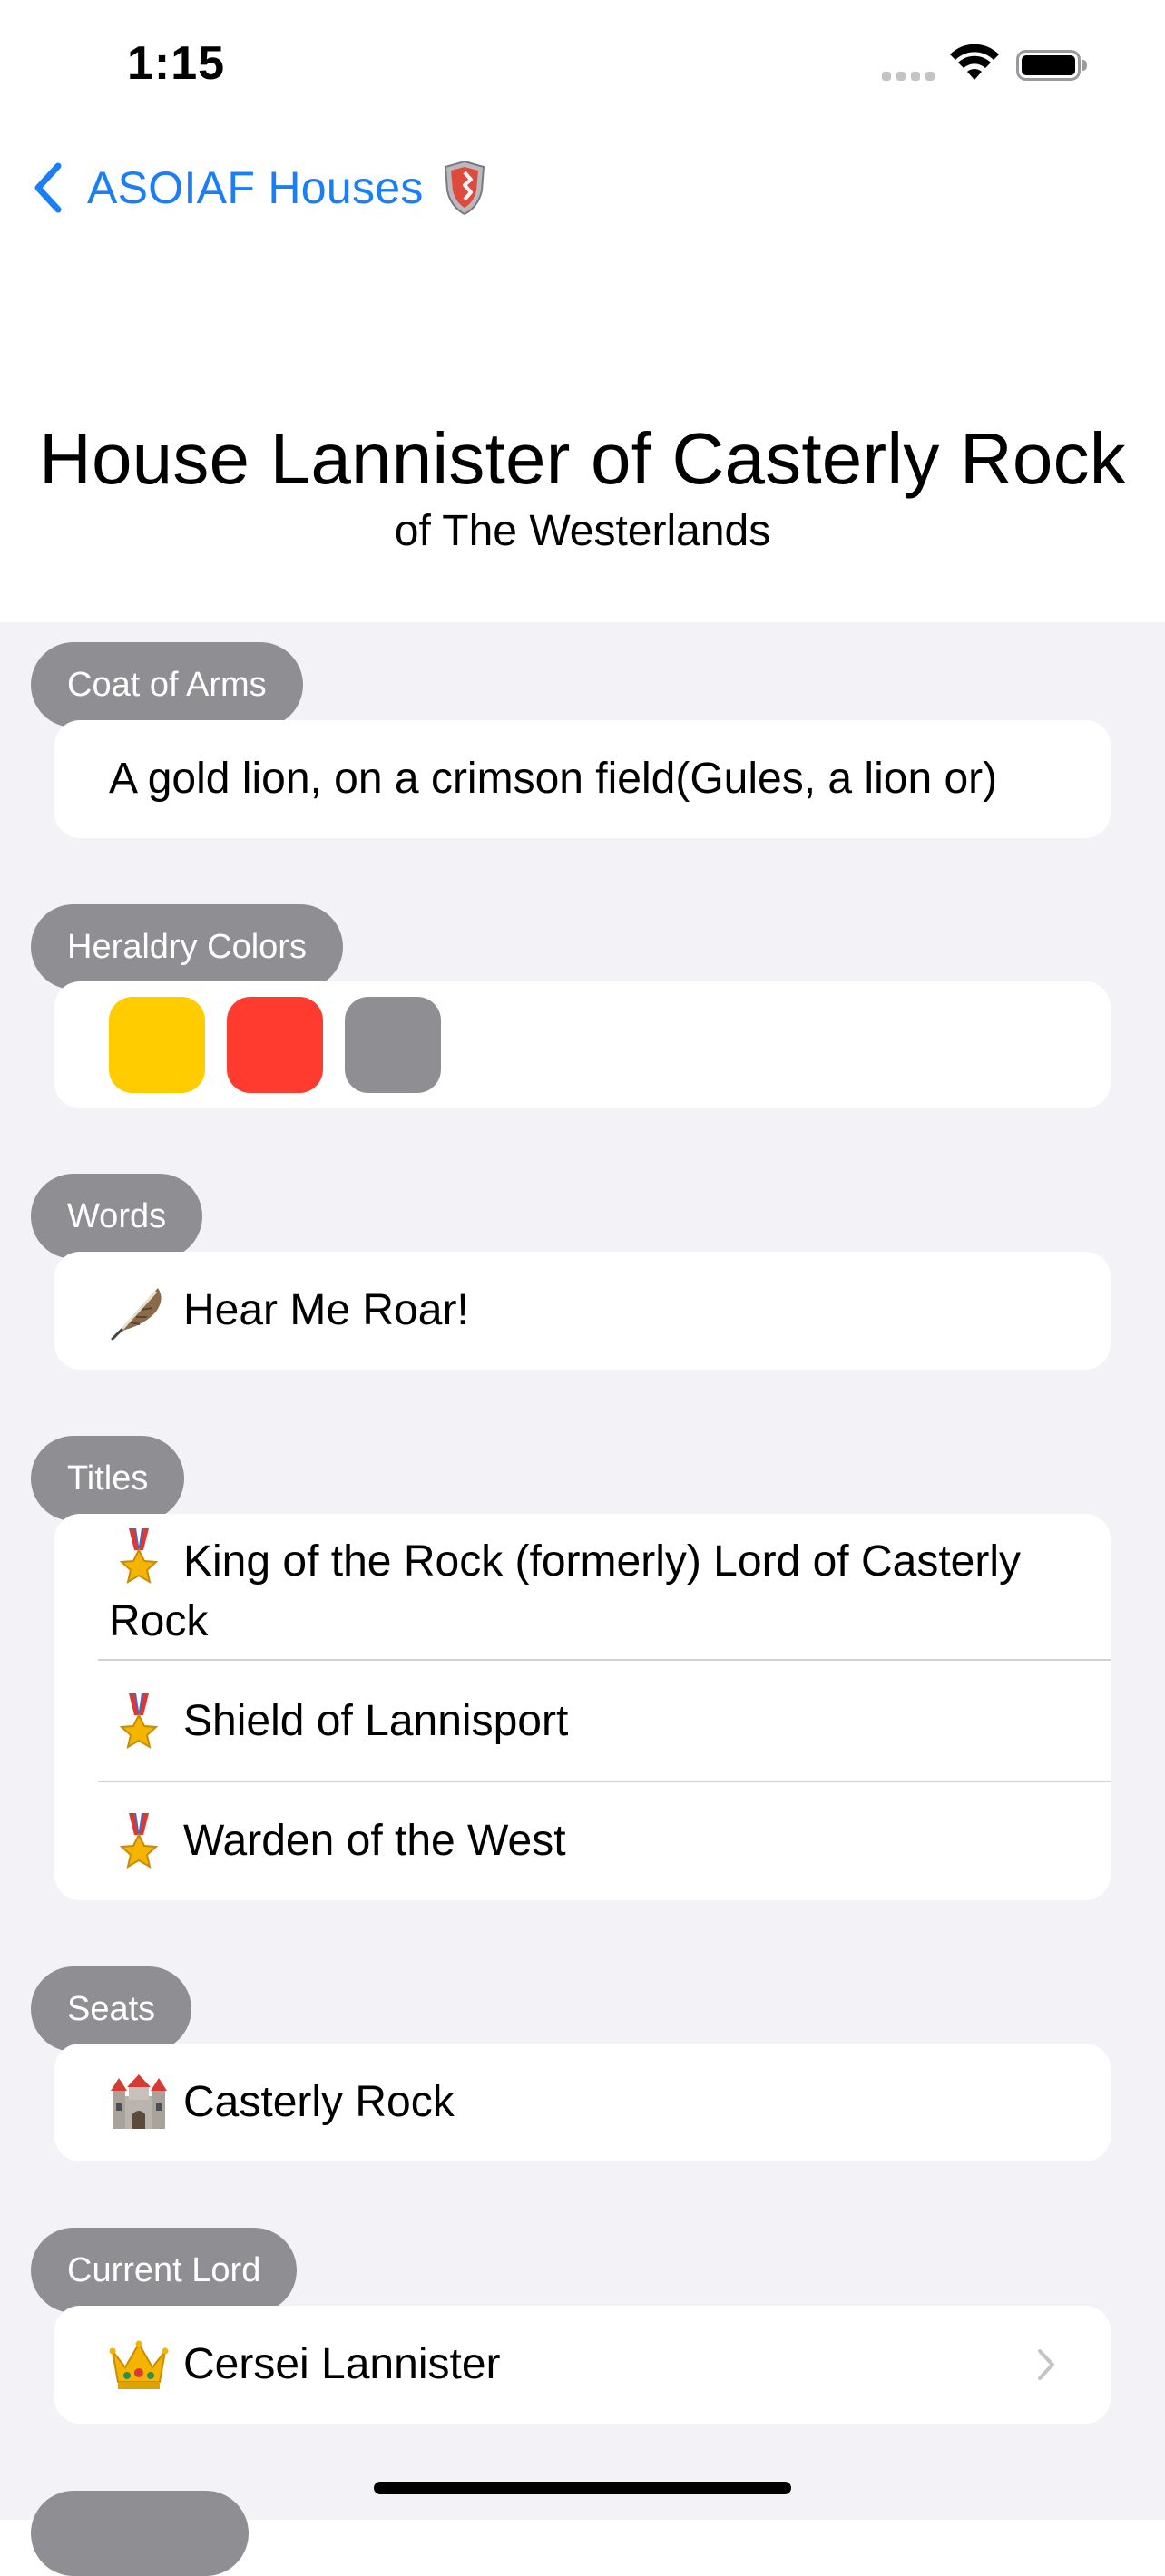  I want to click on back-button-label: ASOIAF Houses, so click(255, 187).